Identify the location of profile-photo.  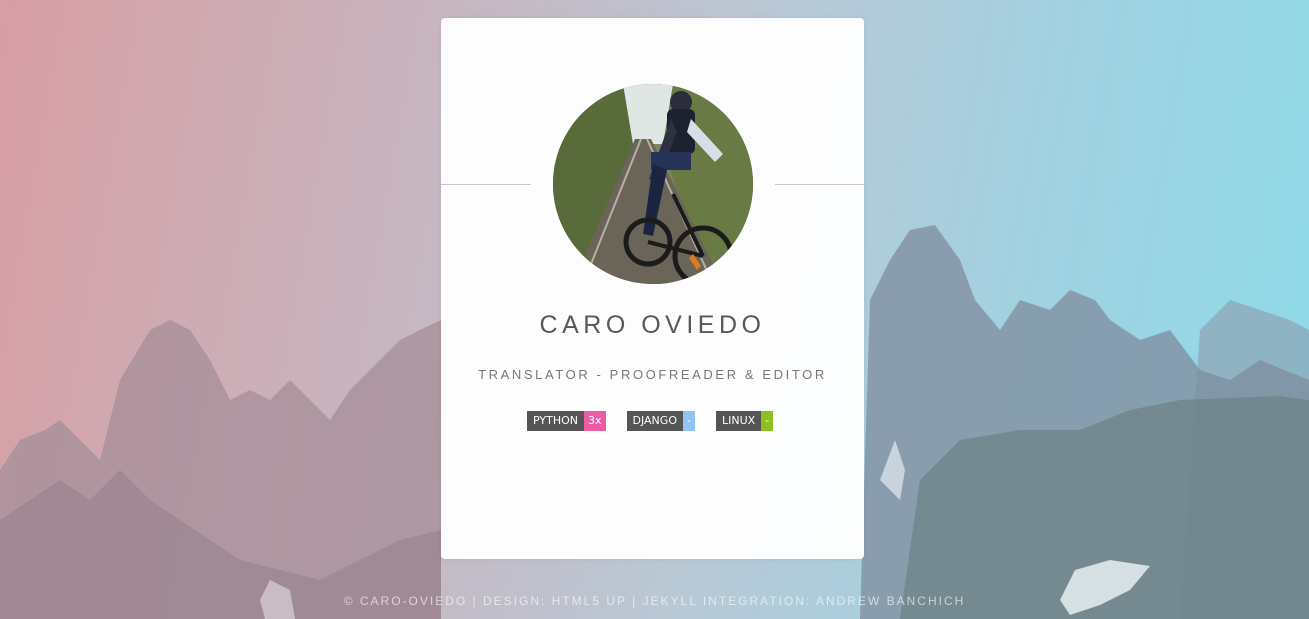
(653, 184).